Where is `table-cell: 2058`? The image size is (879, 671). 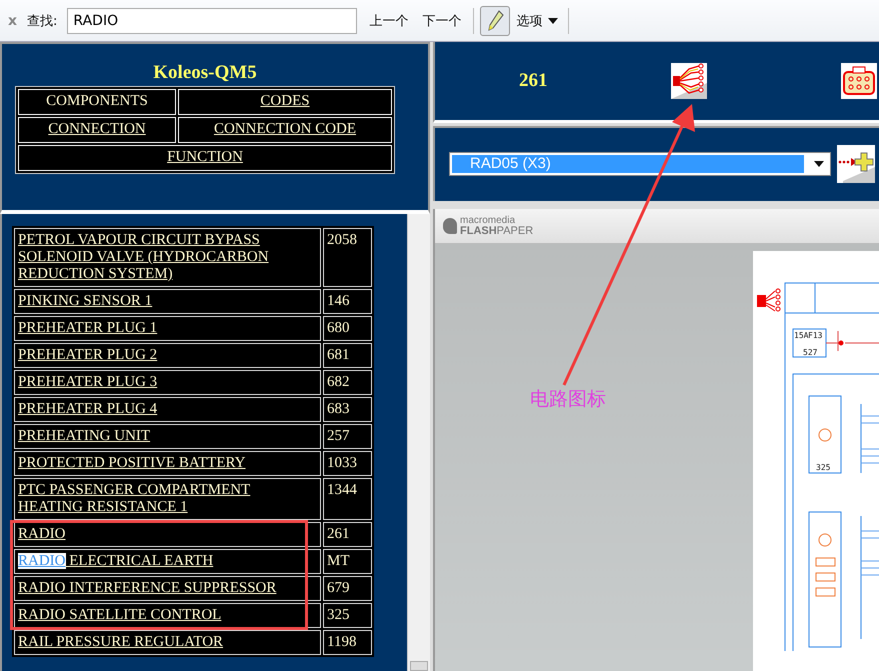
table-cell: 2058 is located at coordinates (347, 257).